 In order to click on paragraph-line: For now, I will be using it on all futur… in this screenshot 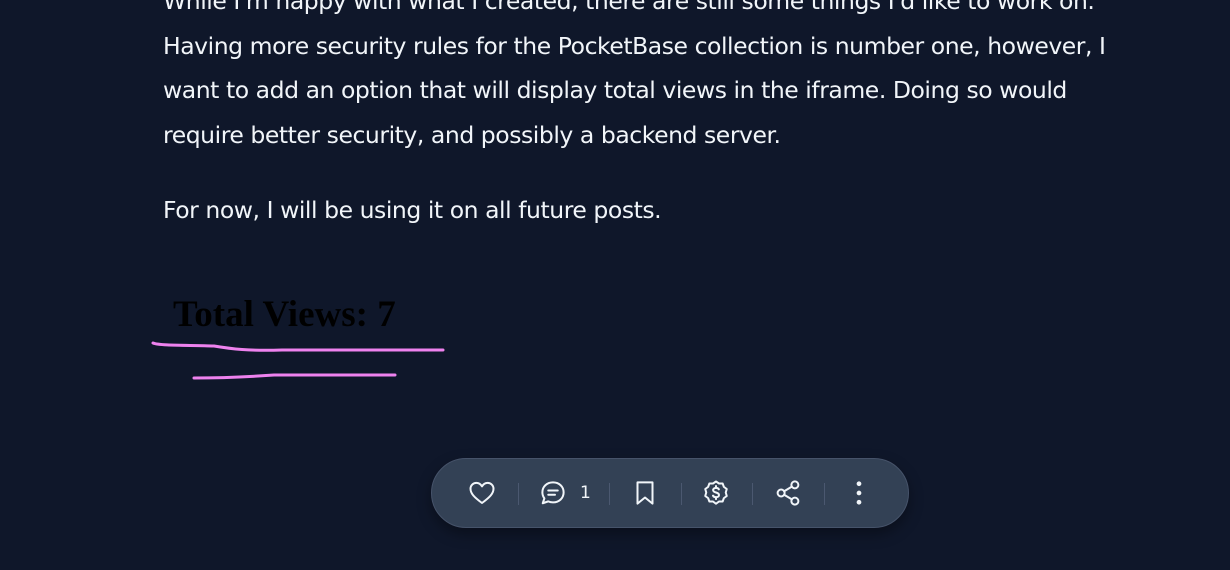, I will do `click(412, 210)`.